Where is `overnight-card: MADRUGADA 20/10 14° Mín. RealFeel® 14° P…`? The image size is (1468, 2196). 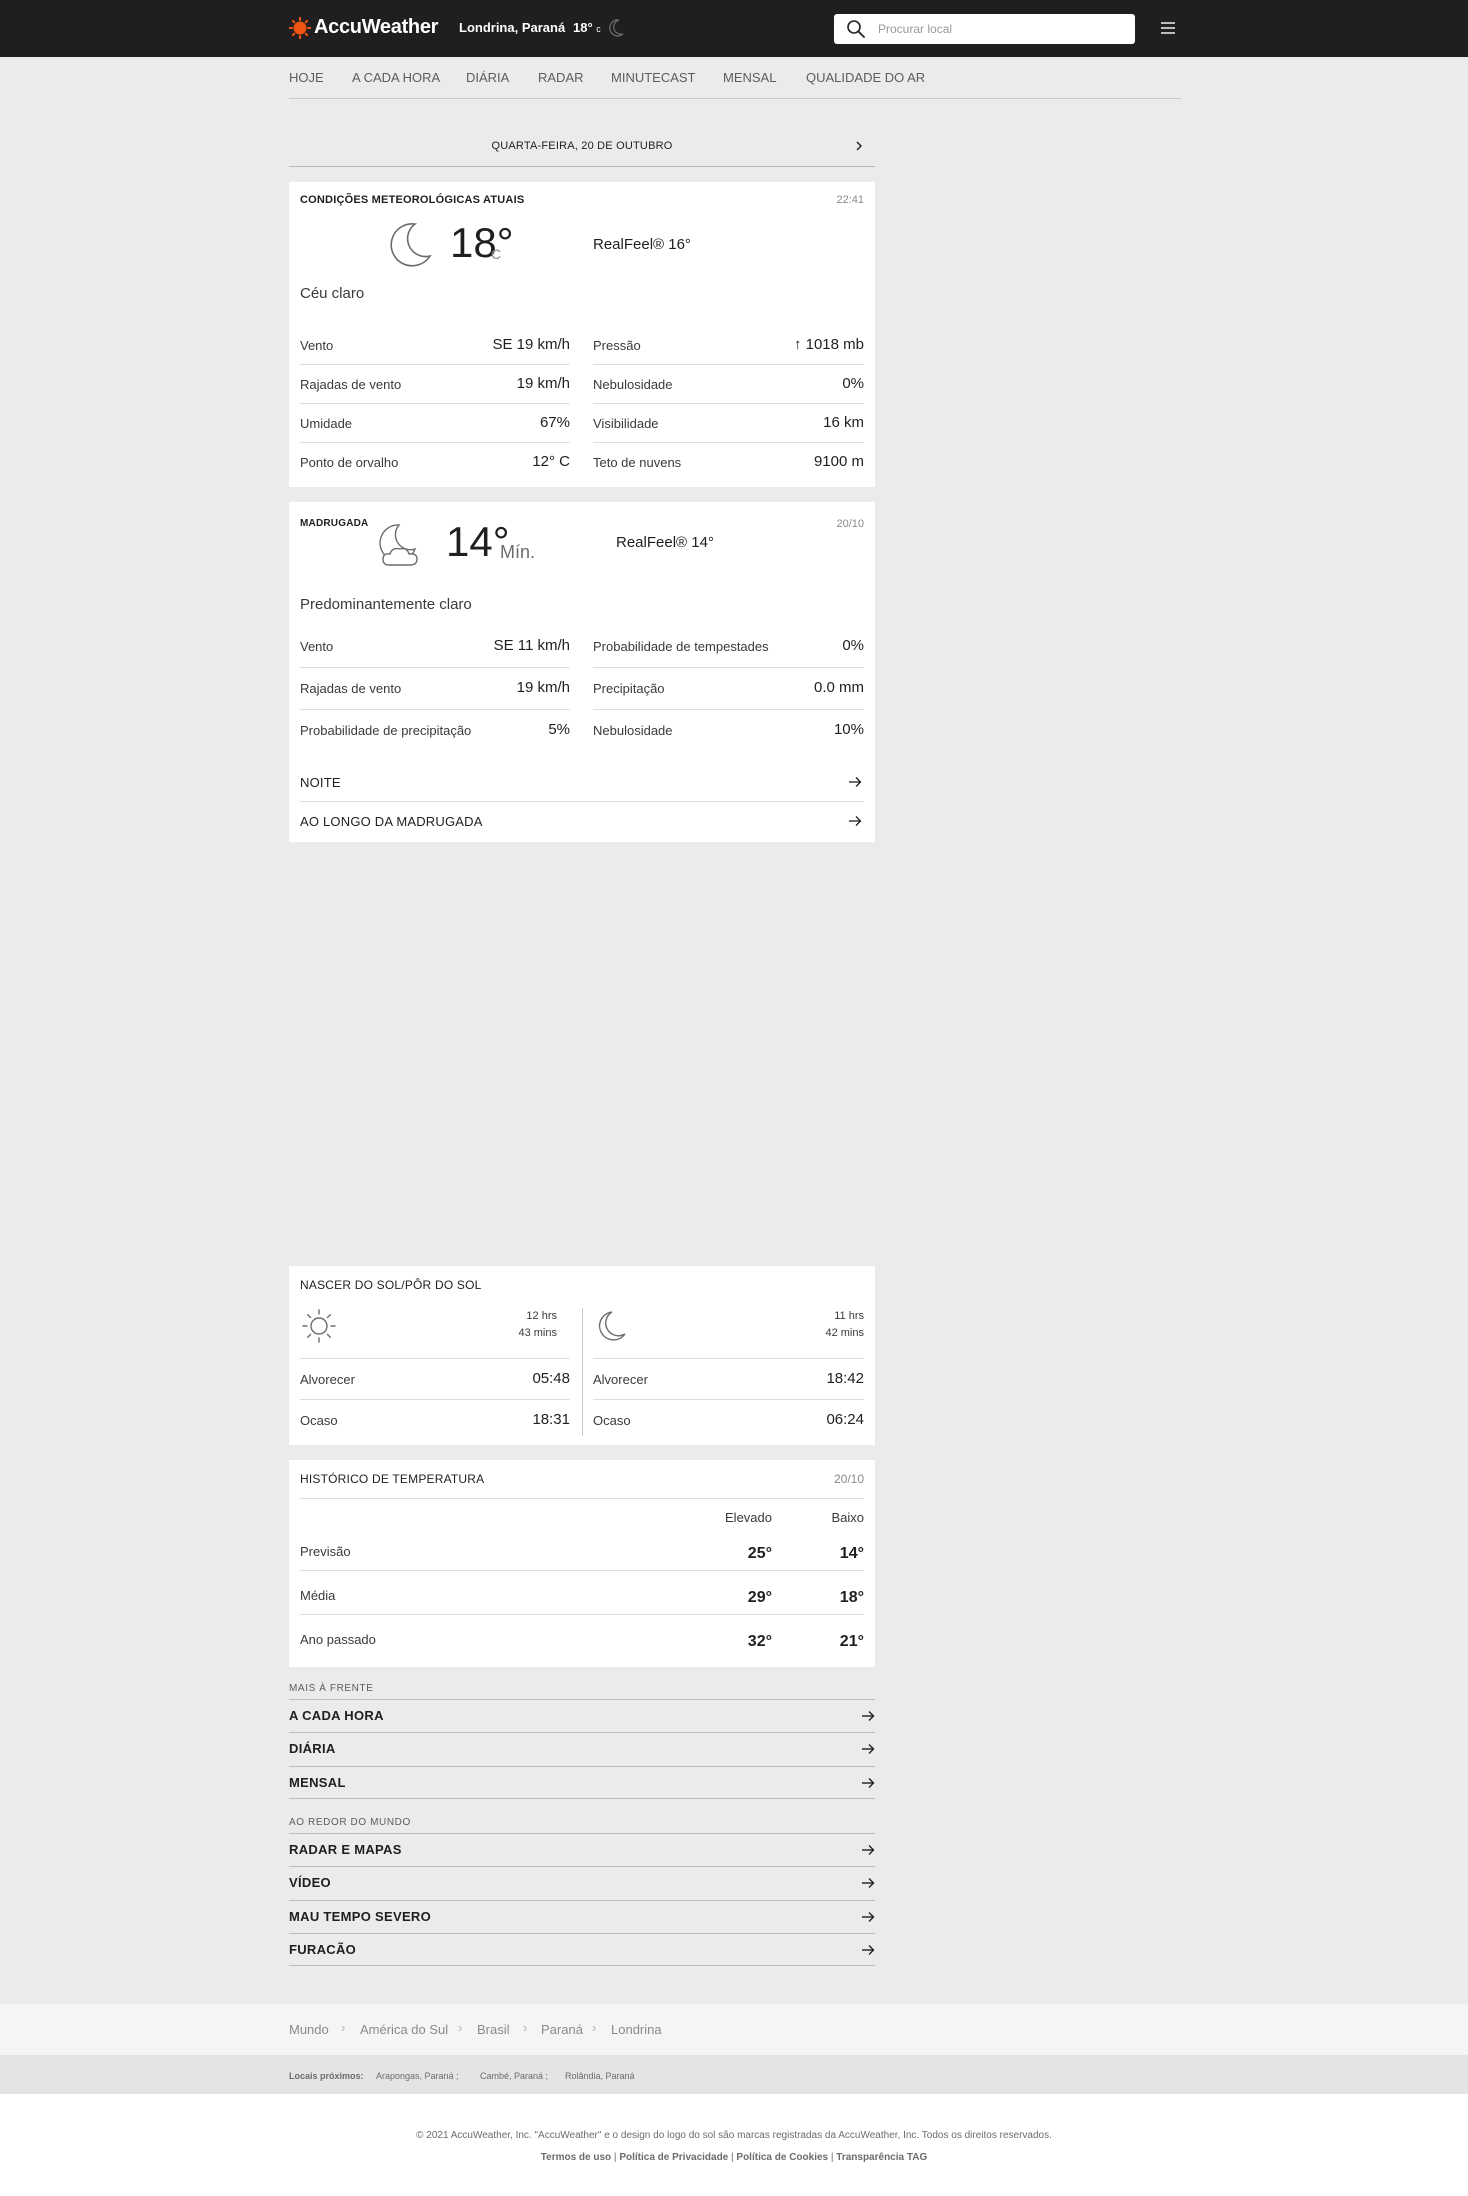 overnight-card: MADRUGADA 20/10 14° Mín. RealFeel® 14° P… is located at coordinates (582, 672).